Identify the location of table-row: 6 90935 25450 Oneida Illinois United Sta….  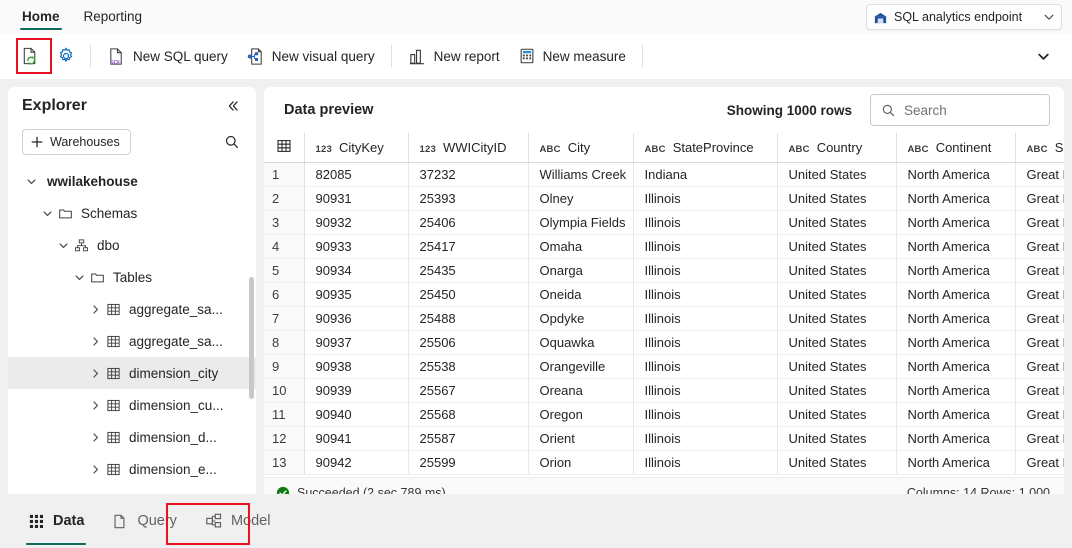
(664, 294).